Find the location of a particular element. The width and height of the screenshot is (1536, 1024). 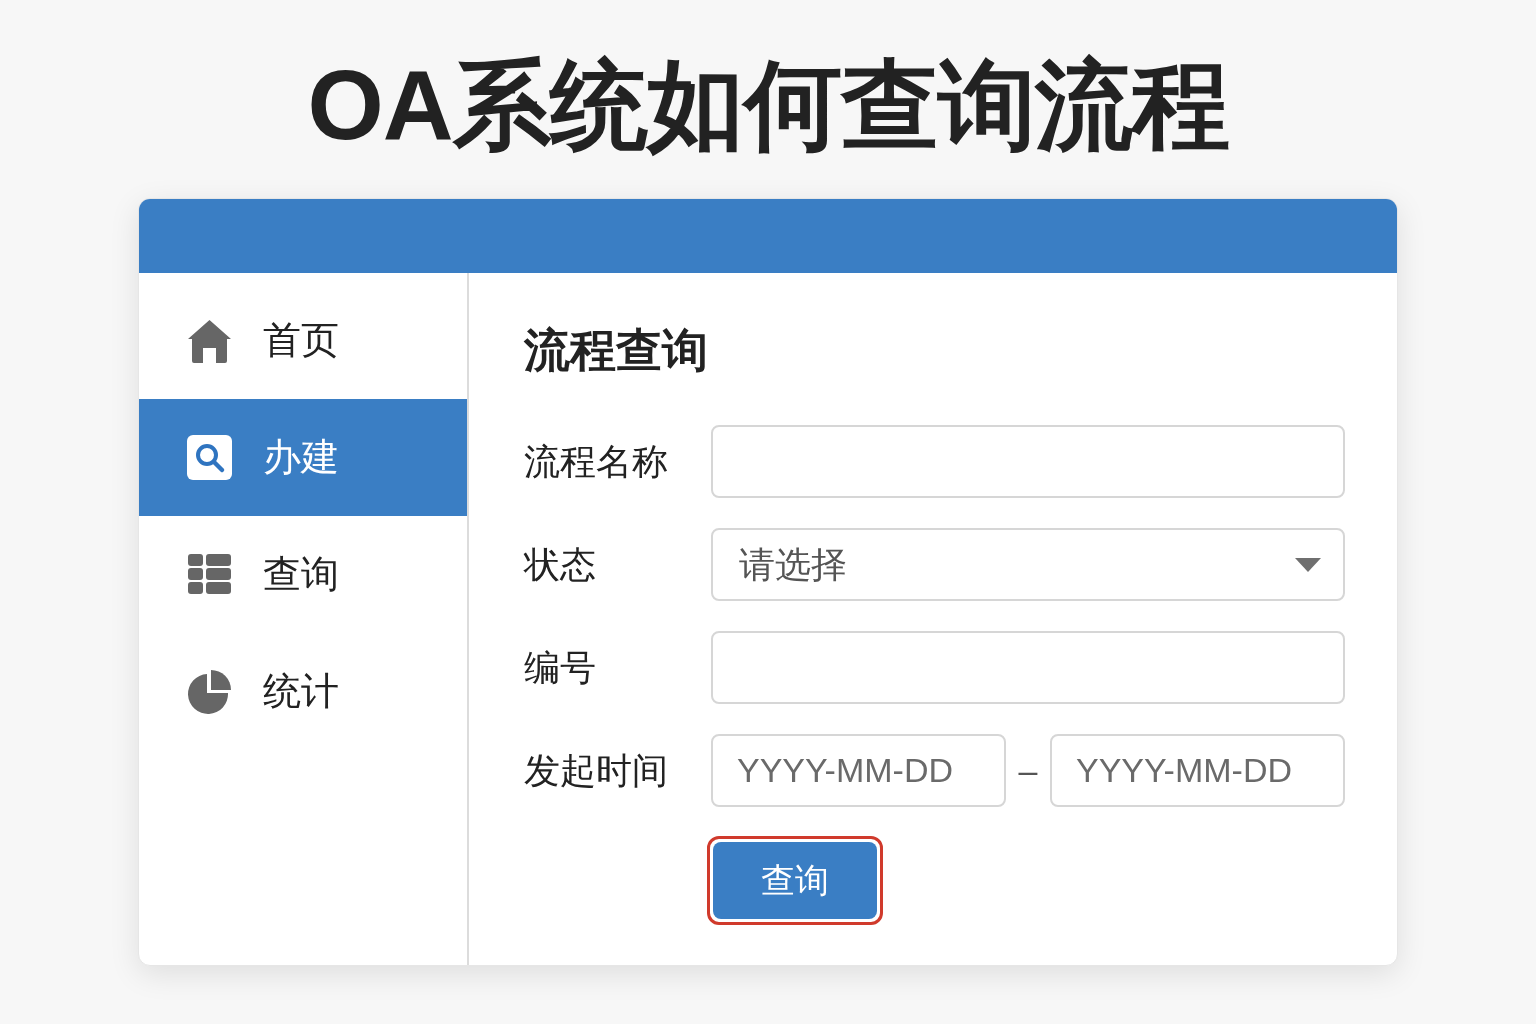

sidebar-item: 查询 is located at coordinates (303, 574).